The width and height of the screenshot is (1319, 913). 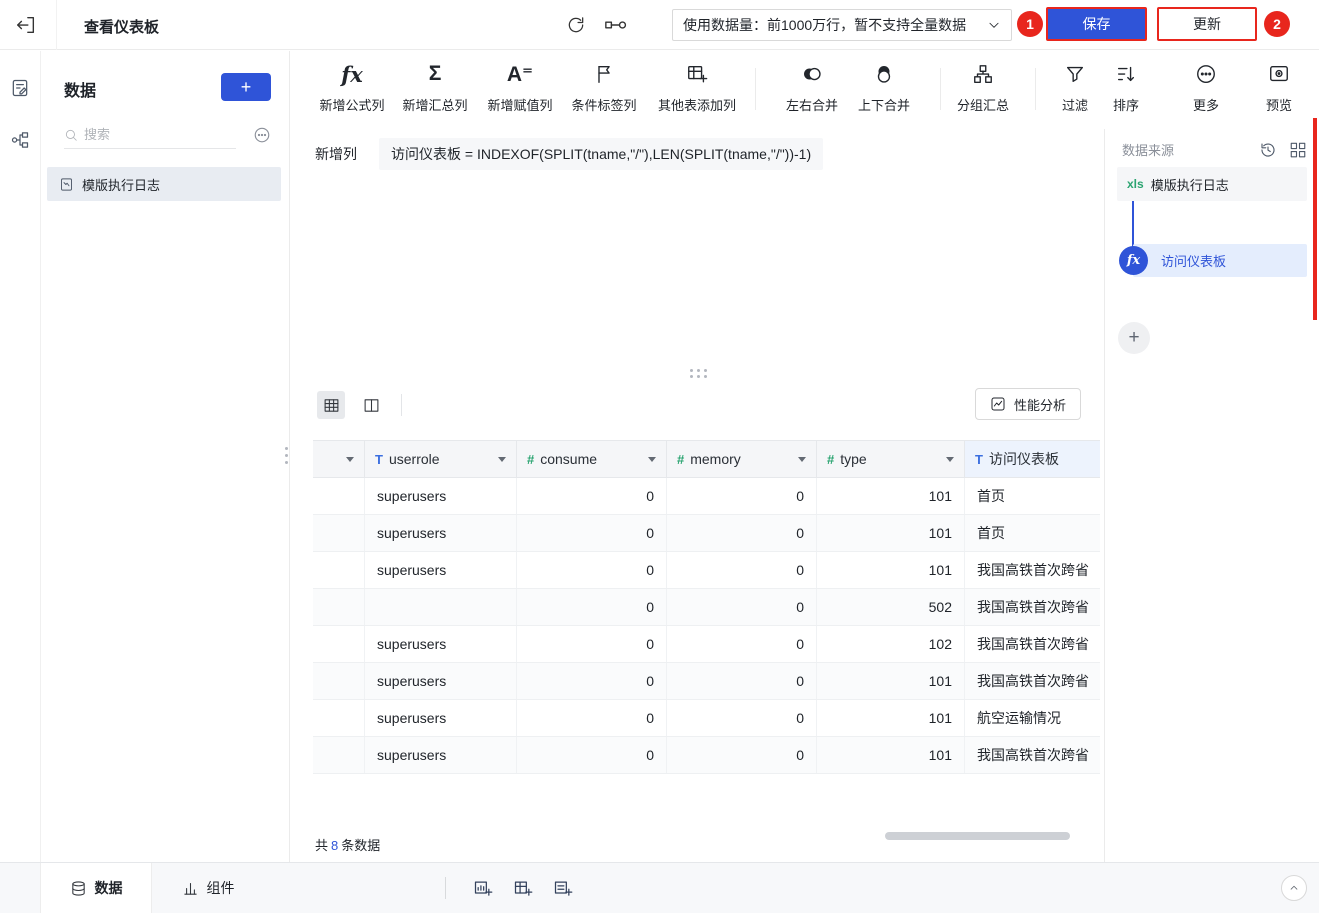 What do you see at coordinates (335, 845) in the screenshot?
I see `row-count-value: 8` at bounding box center [335, 845].